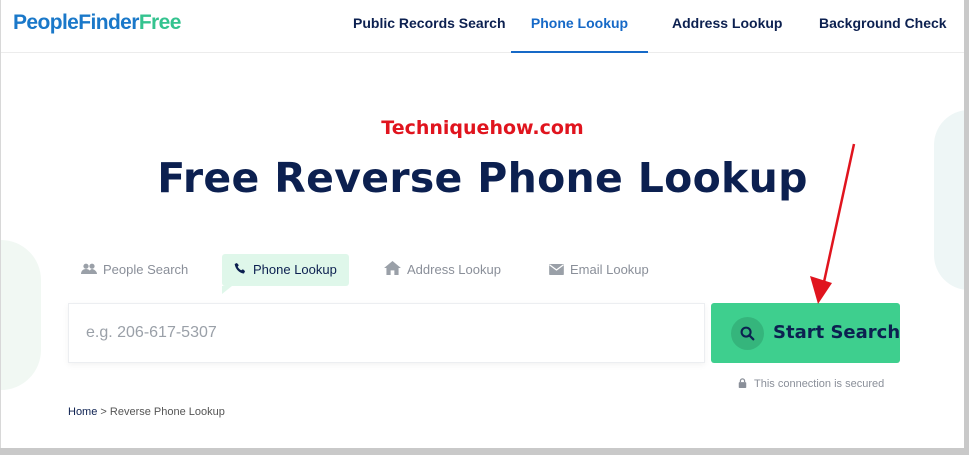  Describe the element at coordinates (556, 271) in the screenshot. I see `envelope-icon` at that location.